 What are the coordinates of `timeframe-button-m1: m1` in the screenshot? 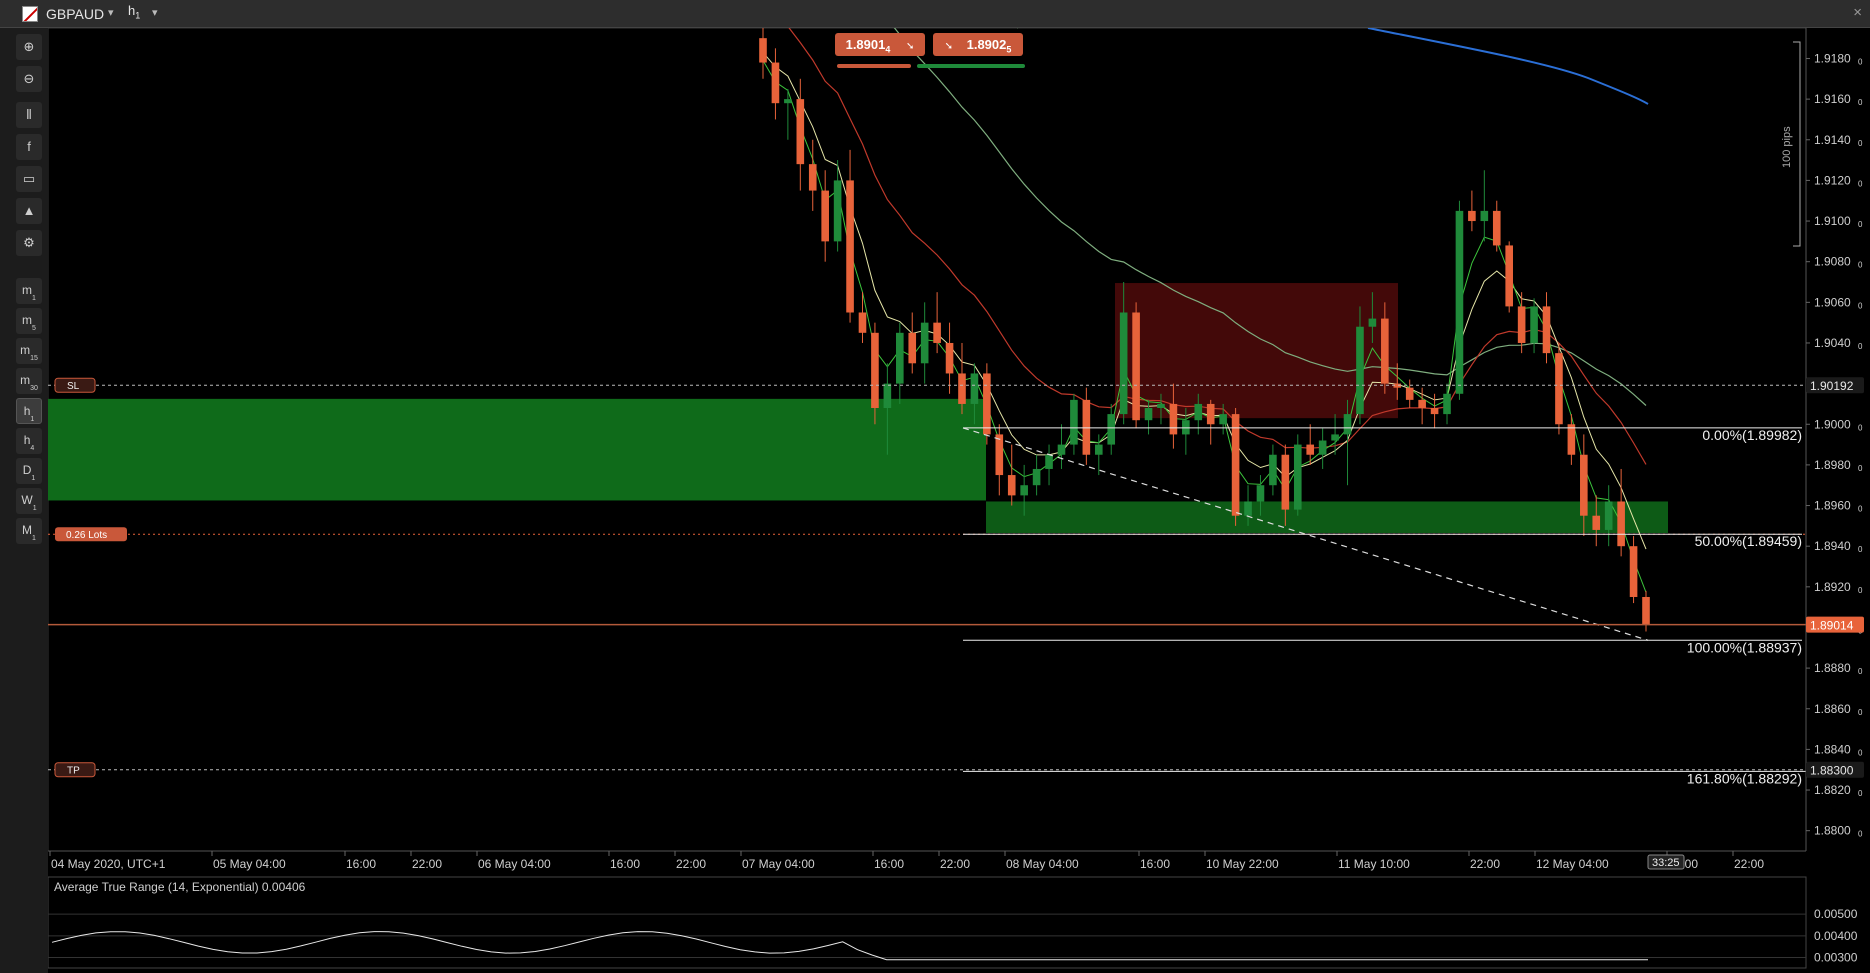 It's located at (29, 291).